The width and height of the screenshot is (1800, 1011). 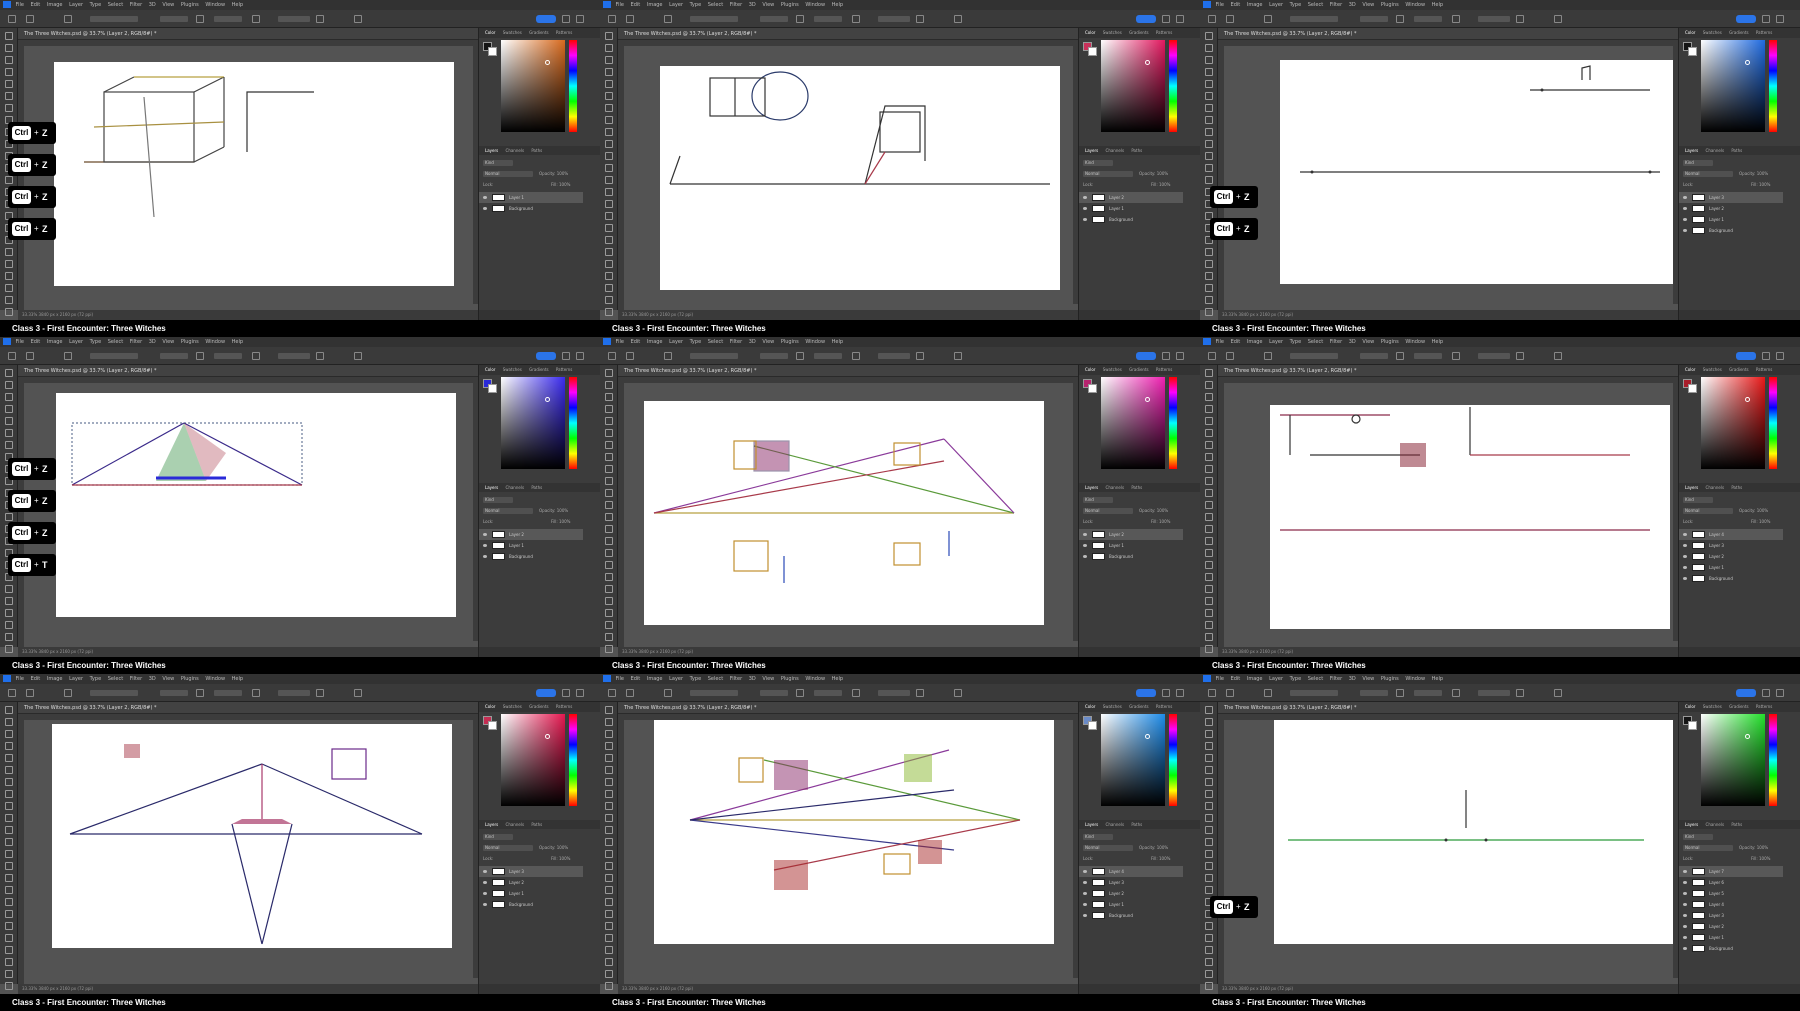 What do you see at coordinates (1753, 848) in the screenshot?
I see `opacity-control: Opacity: 100%` at bounding box center [1753, 848].